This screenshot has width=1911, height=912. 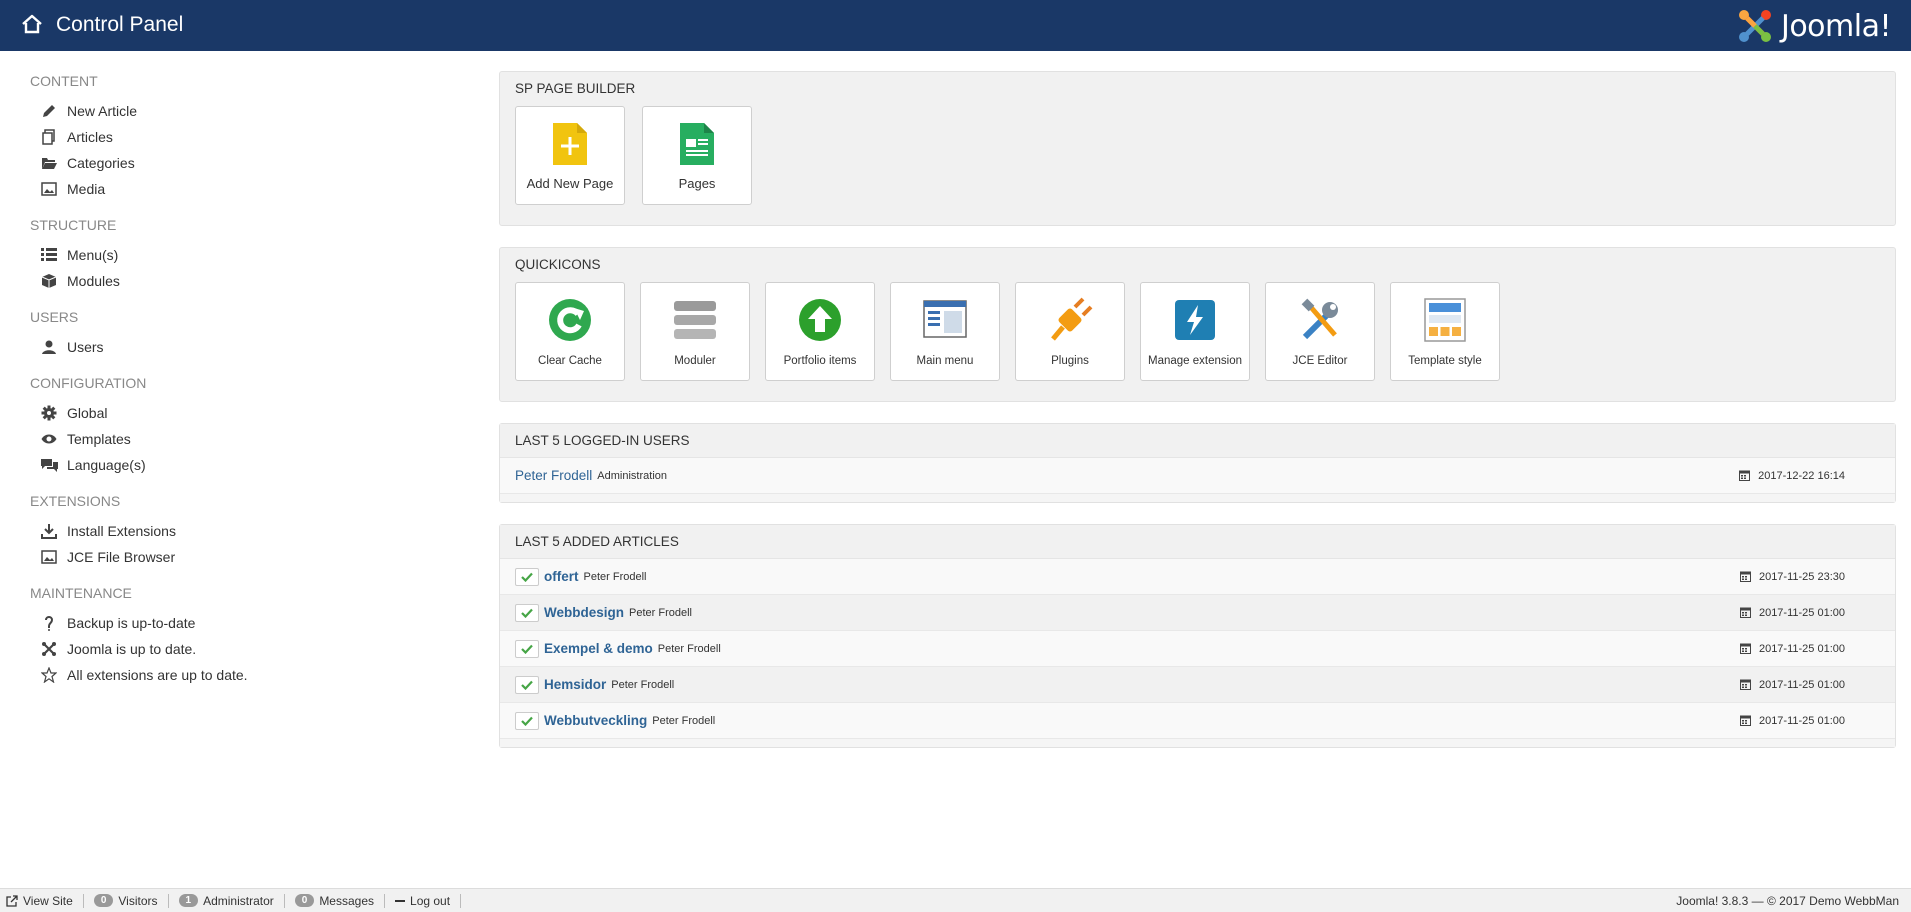 I want to click on plugins-button: Plugins, so click(x=1070, y=331).